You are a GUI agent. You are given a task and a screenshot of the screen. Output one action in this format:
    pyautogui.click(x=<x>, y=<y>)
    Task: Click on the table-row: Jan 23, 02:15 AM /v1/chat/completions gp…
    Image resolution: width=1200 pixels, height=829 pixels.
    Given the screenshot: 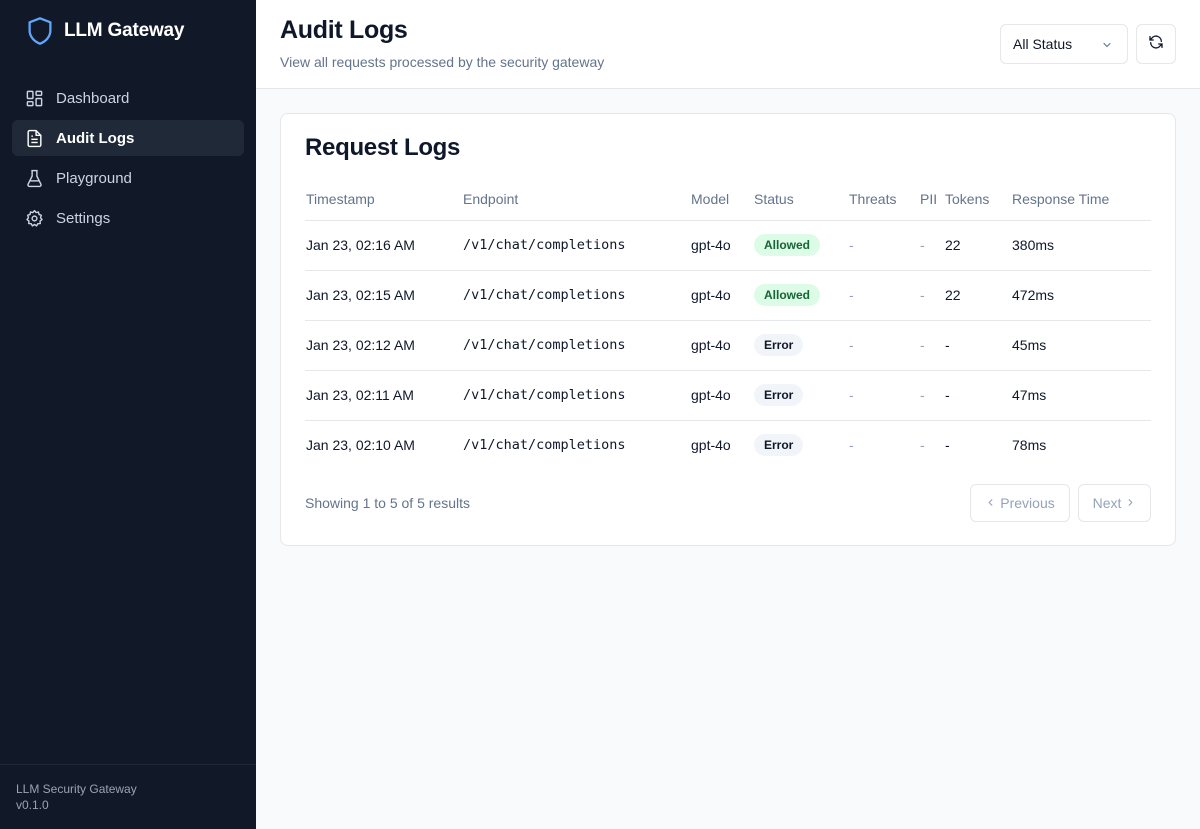 What is the action you would take?
    pyautogui.click(x=728, y=295)
    